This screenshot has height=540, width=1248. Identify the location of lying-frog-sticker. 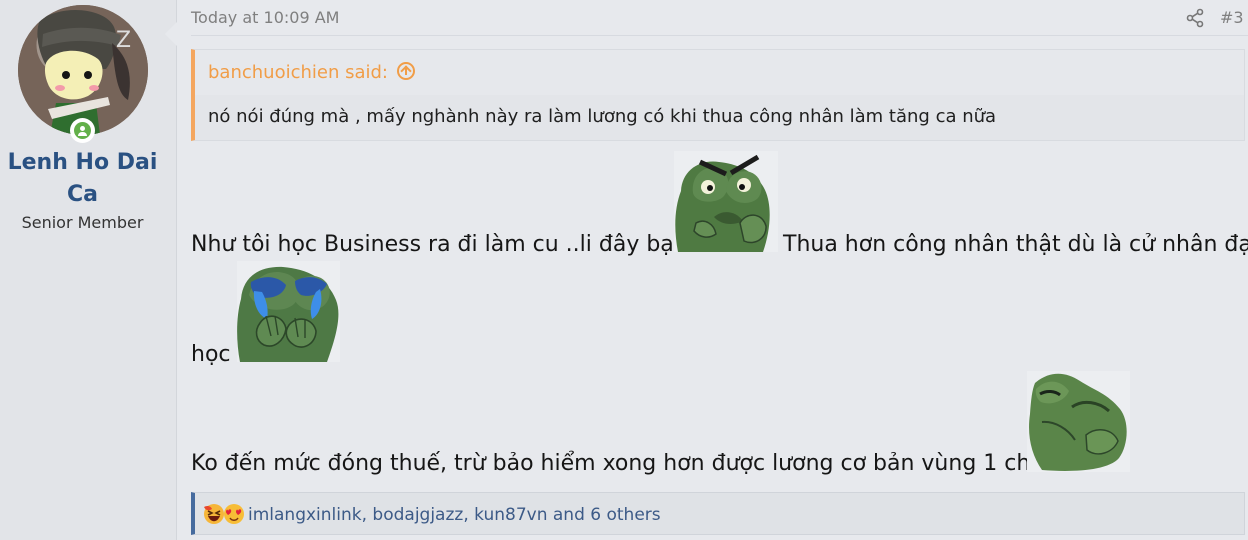
(1078, 421).